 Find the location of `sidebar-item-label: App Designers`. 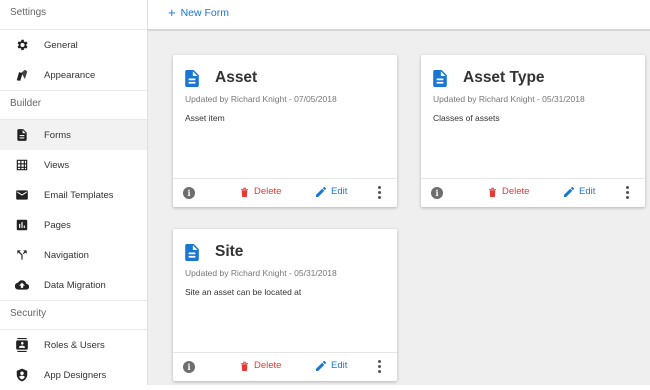

sidebar-item-label: App Designers is located at coordinates (75, 375).